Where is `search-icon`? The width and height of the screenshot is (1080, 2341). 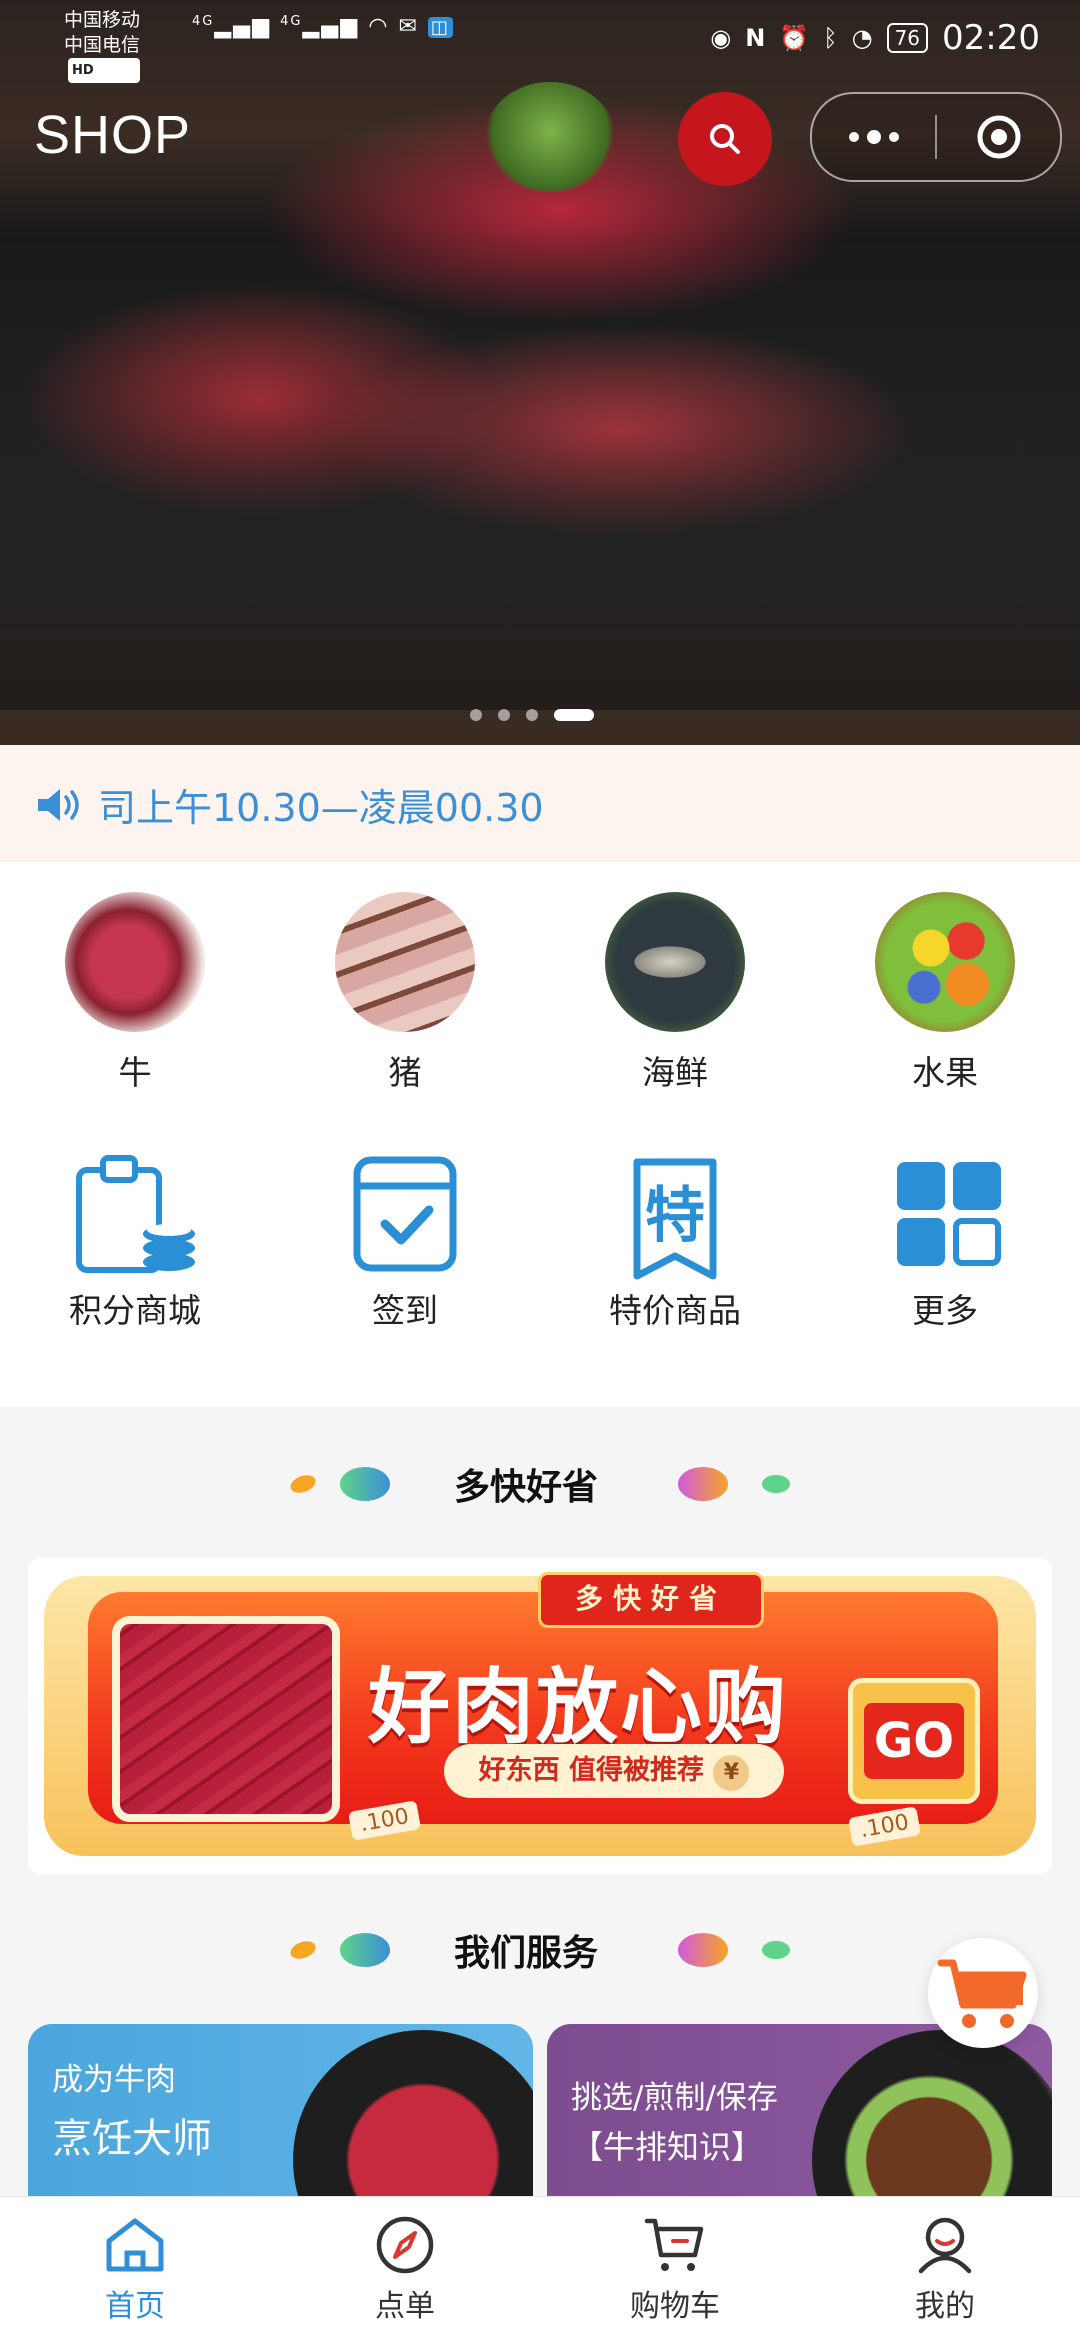 search-icon is located at coordinates (725, 139).